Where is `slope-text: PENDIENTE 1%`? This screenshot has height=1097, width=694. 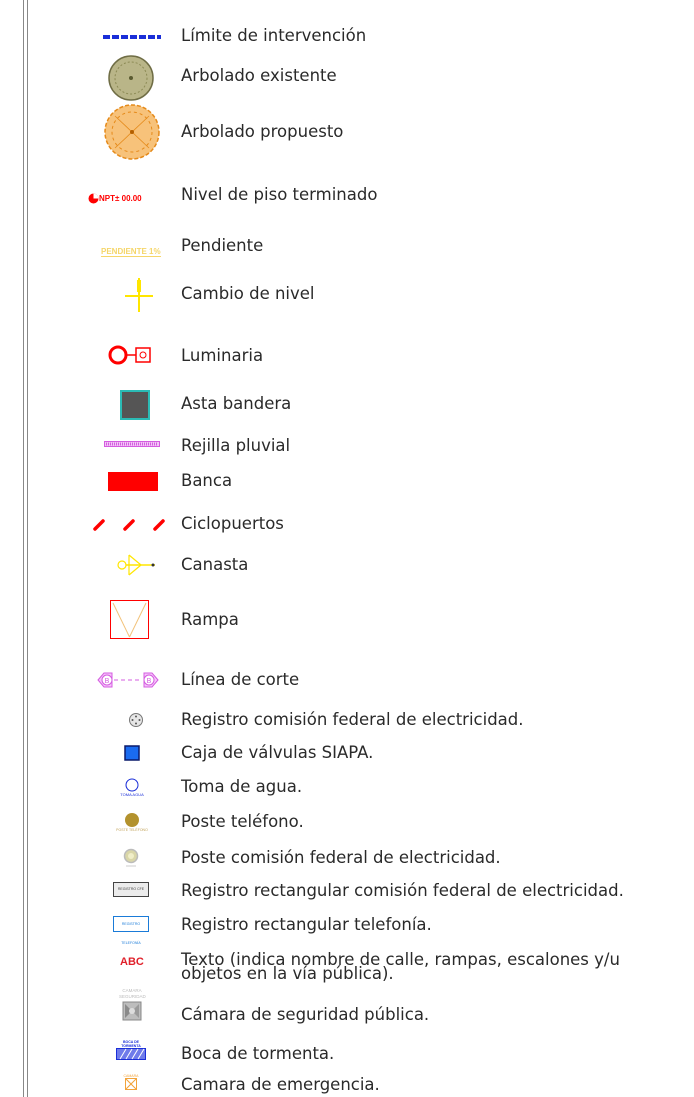 slope-text: PENDIENTE 1% is located at coordinates (131, 252).